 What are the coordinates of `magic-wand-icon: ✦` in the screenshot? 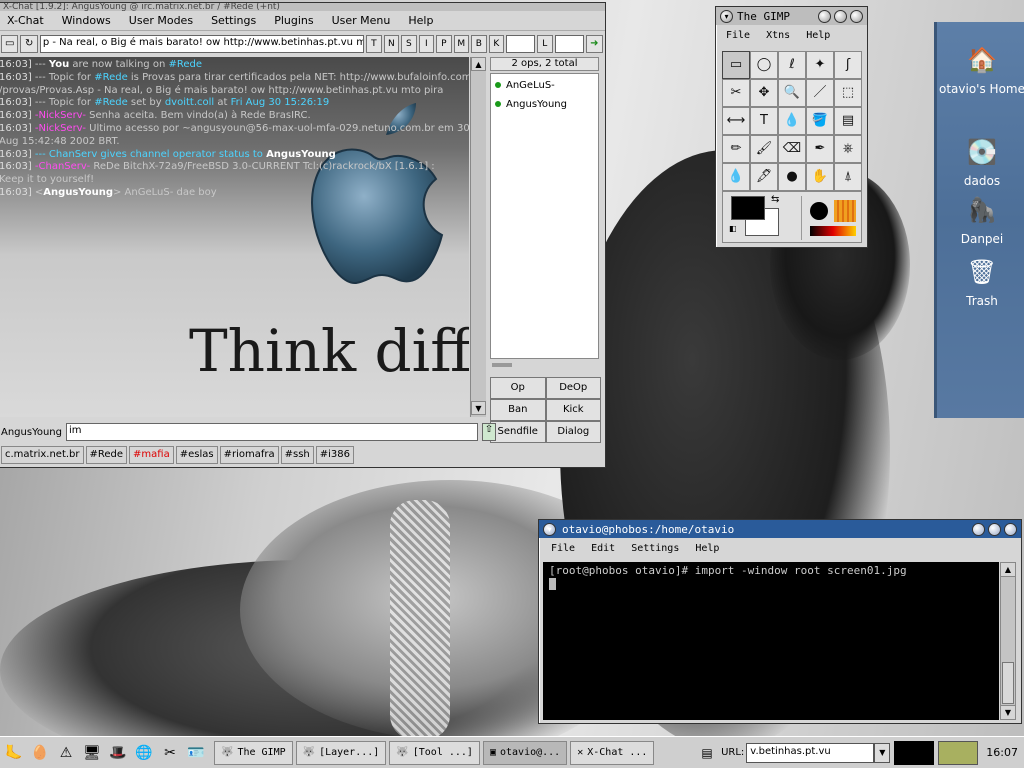 It's located at (820, 65).